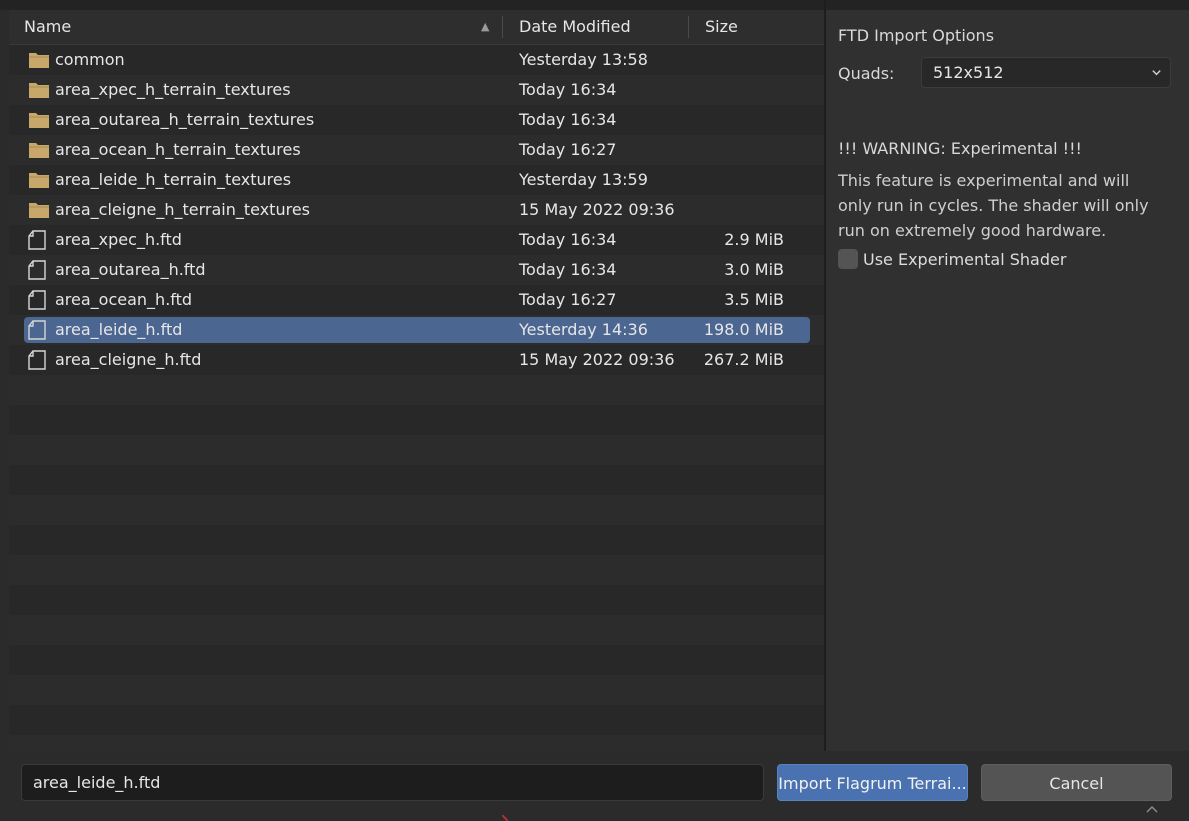 This screenshot has width=1189, height=821. I want to click on column-date-modified: Date Modified, so click(575, 27).